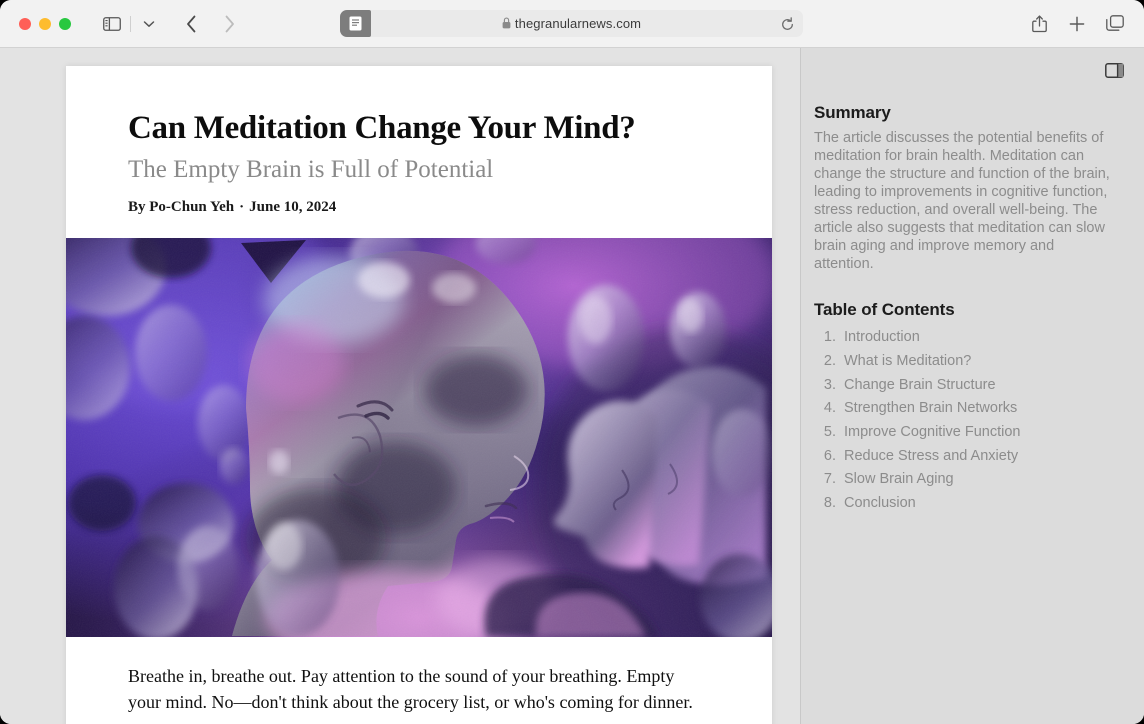 The image size is (1144, 724). Describe the element at coordinates (293, 206) in the screenshot. I see `byline-date: June 10, 2024` at that location.